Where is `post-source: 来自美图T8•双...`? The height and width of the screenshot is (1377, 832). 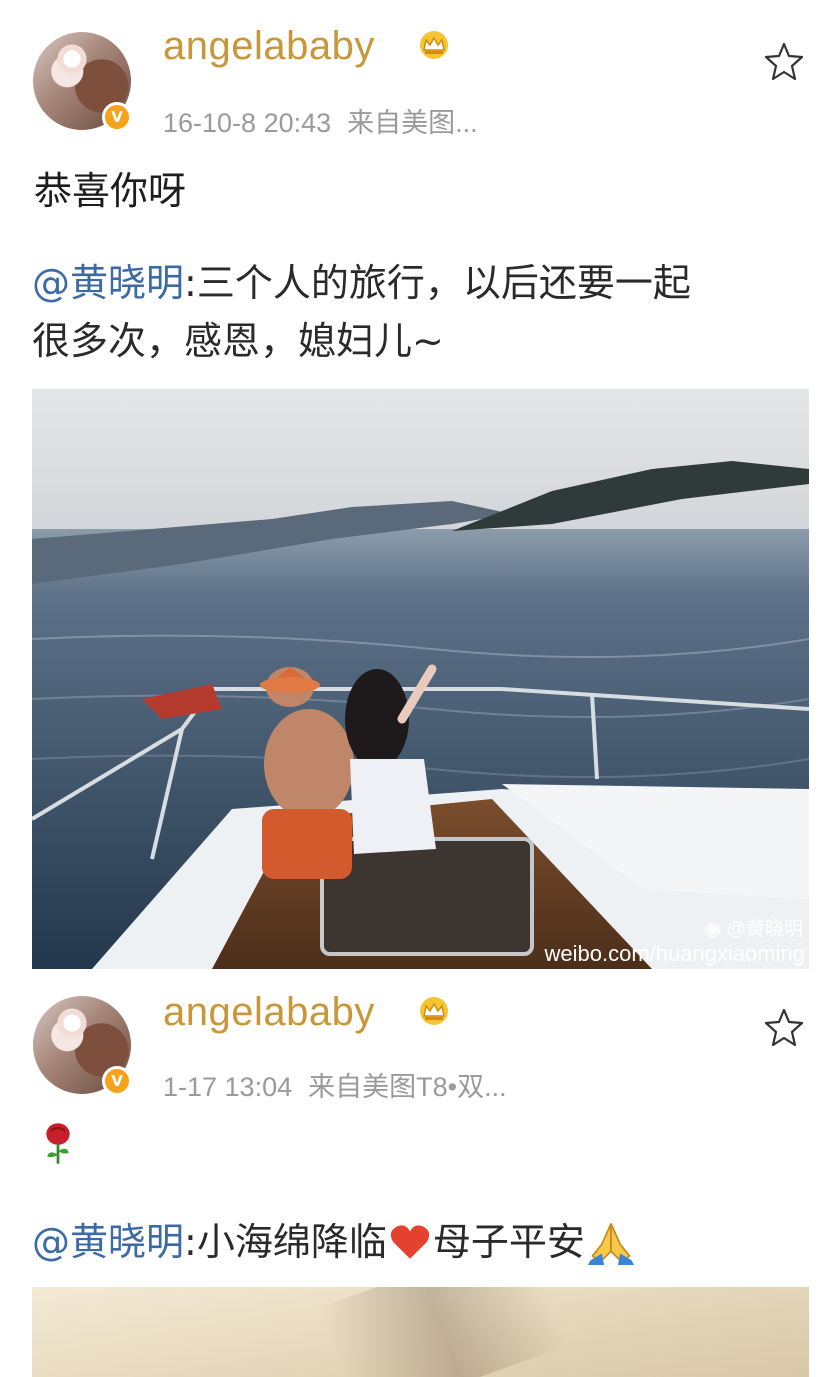 post-source: 来自美图T8•双... is located at coordinates (407, 1087).